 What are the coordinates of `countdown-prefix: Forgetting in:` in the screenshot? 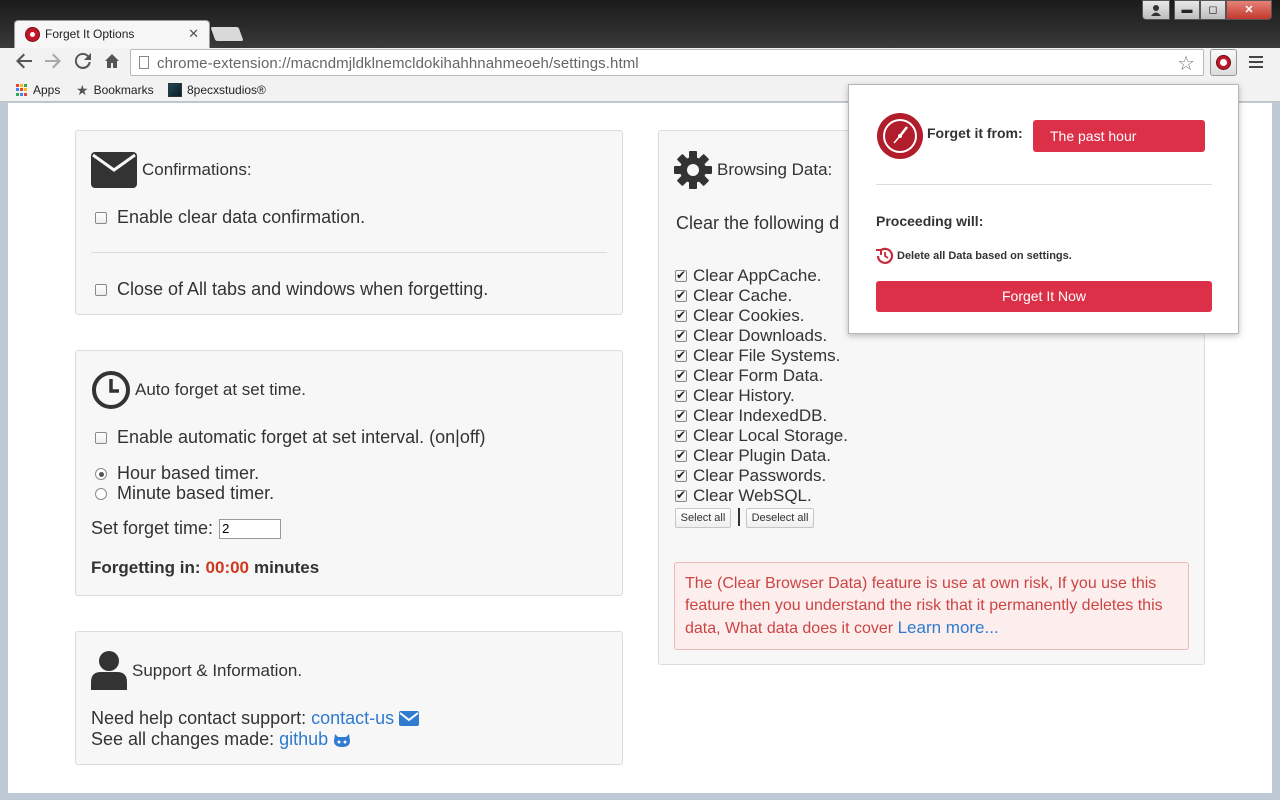 It's located at (146, 567).